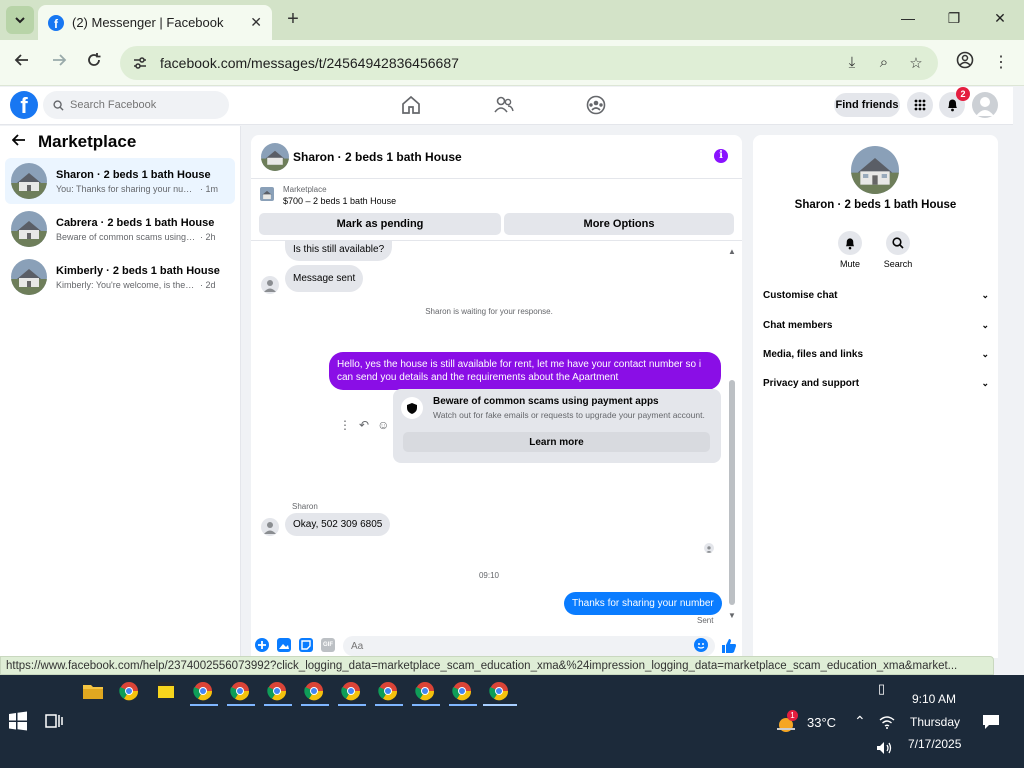  What do you see at coordinates (916, 63) in the screenshot?
I see `bookmark-star-icon: ☆` at bounding box center [916, 63].